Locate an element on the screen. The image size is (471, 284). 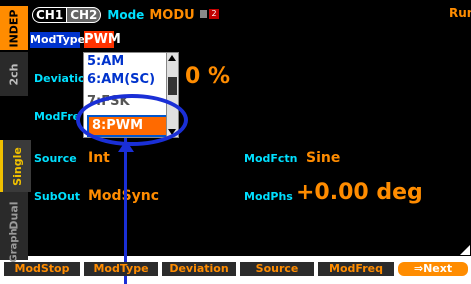
subout-label: SubOut is located at coordinates (57, 196).